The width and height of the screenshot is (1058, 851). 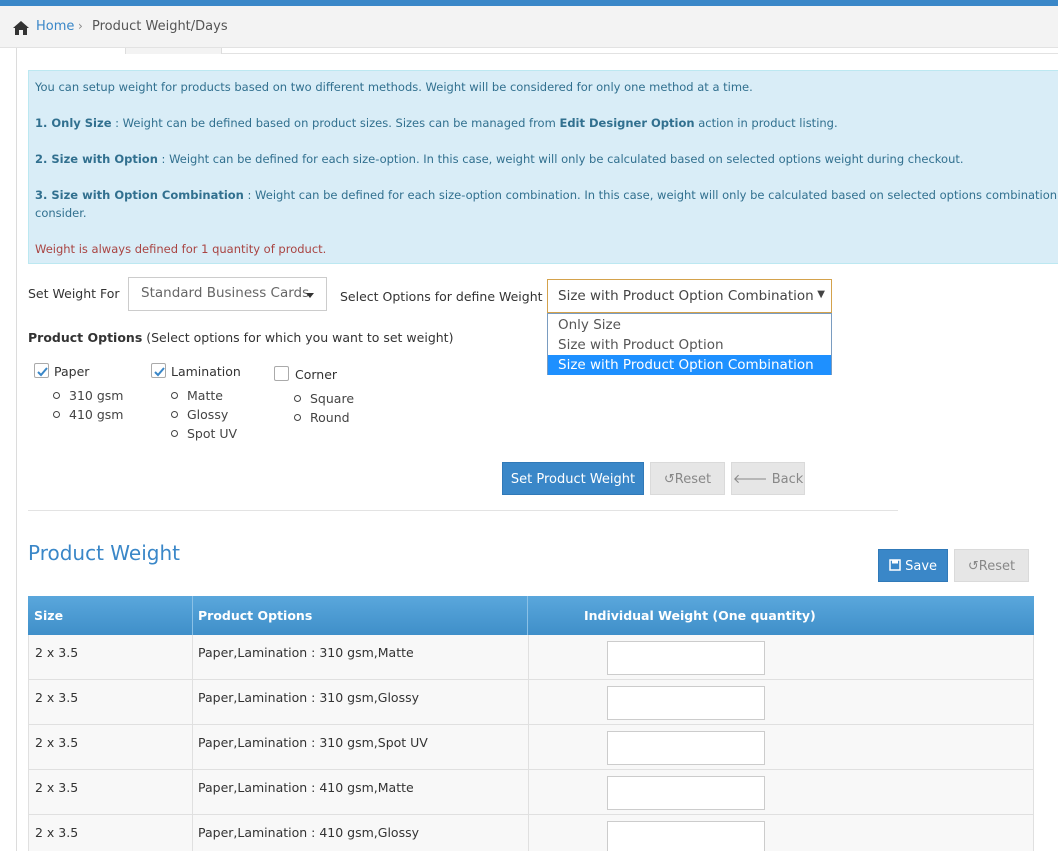 What do you see at coordinates (73, 123) in the screenshot?
I see `info-item1-title: 1. Only Size` at bounding box center [73, 123].